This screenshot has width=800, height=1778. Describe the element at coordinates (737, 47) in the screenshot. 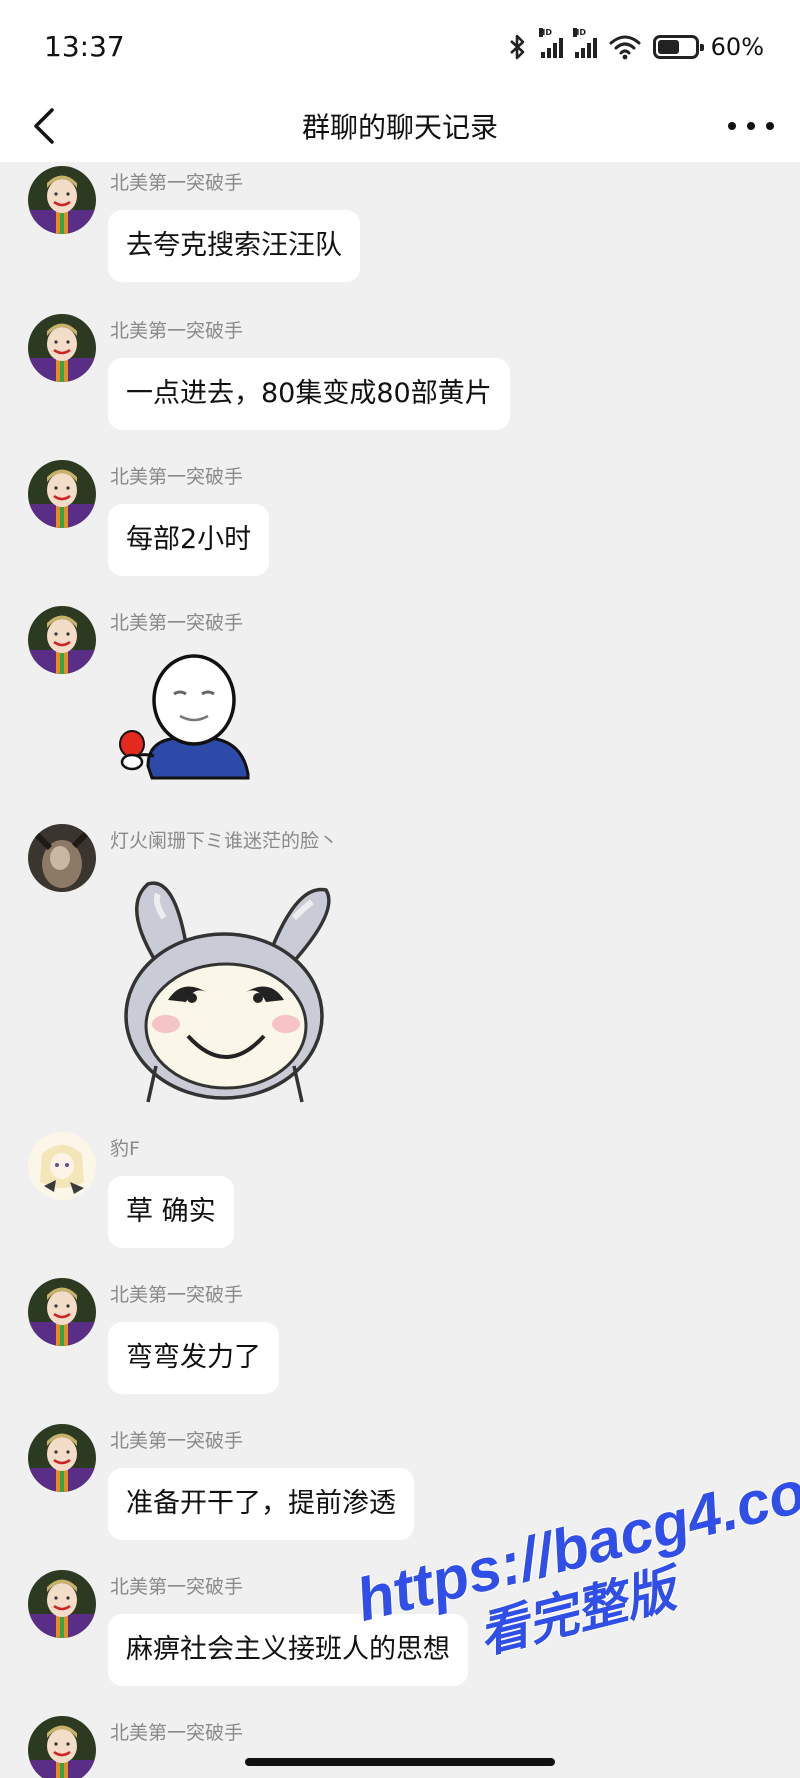

I see `battery-percent: 60%` at that location.